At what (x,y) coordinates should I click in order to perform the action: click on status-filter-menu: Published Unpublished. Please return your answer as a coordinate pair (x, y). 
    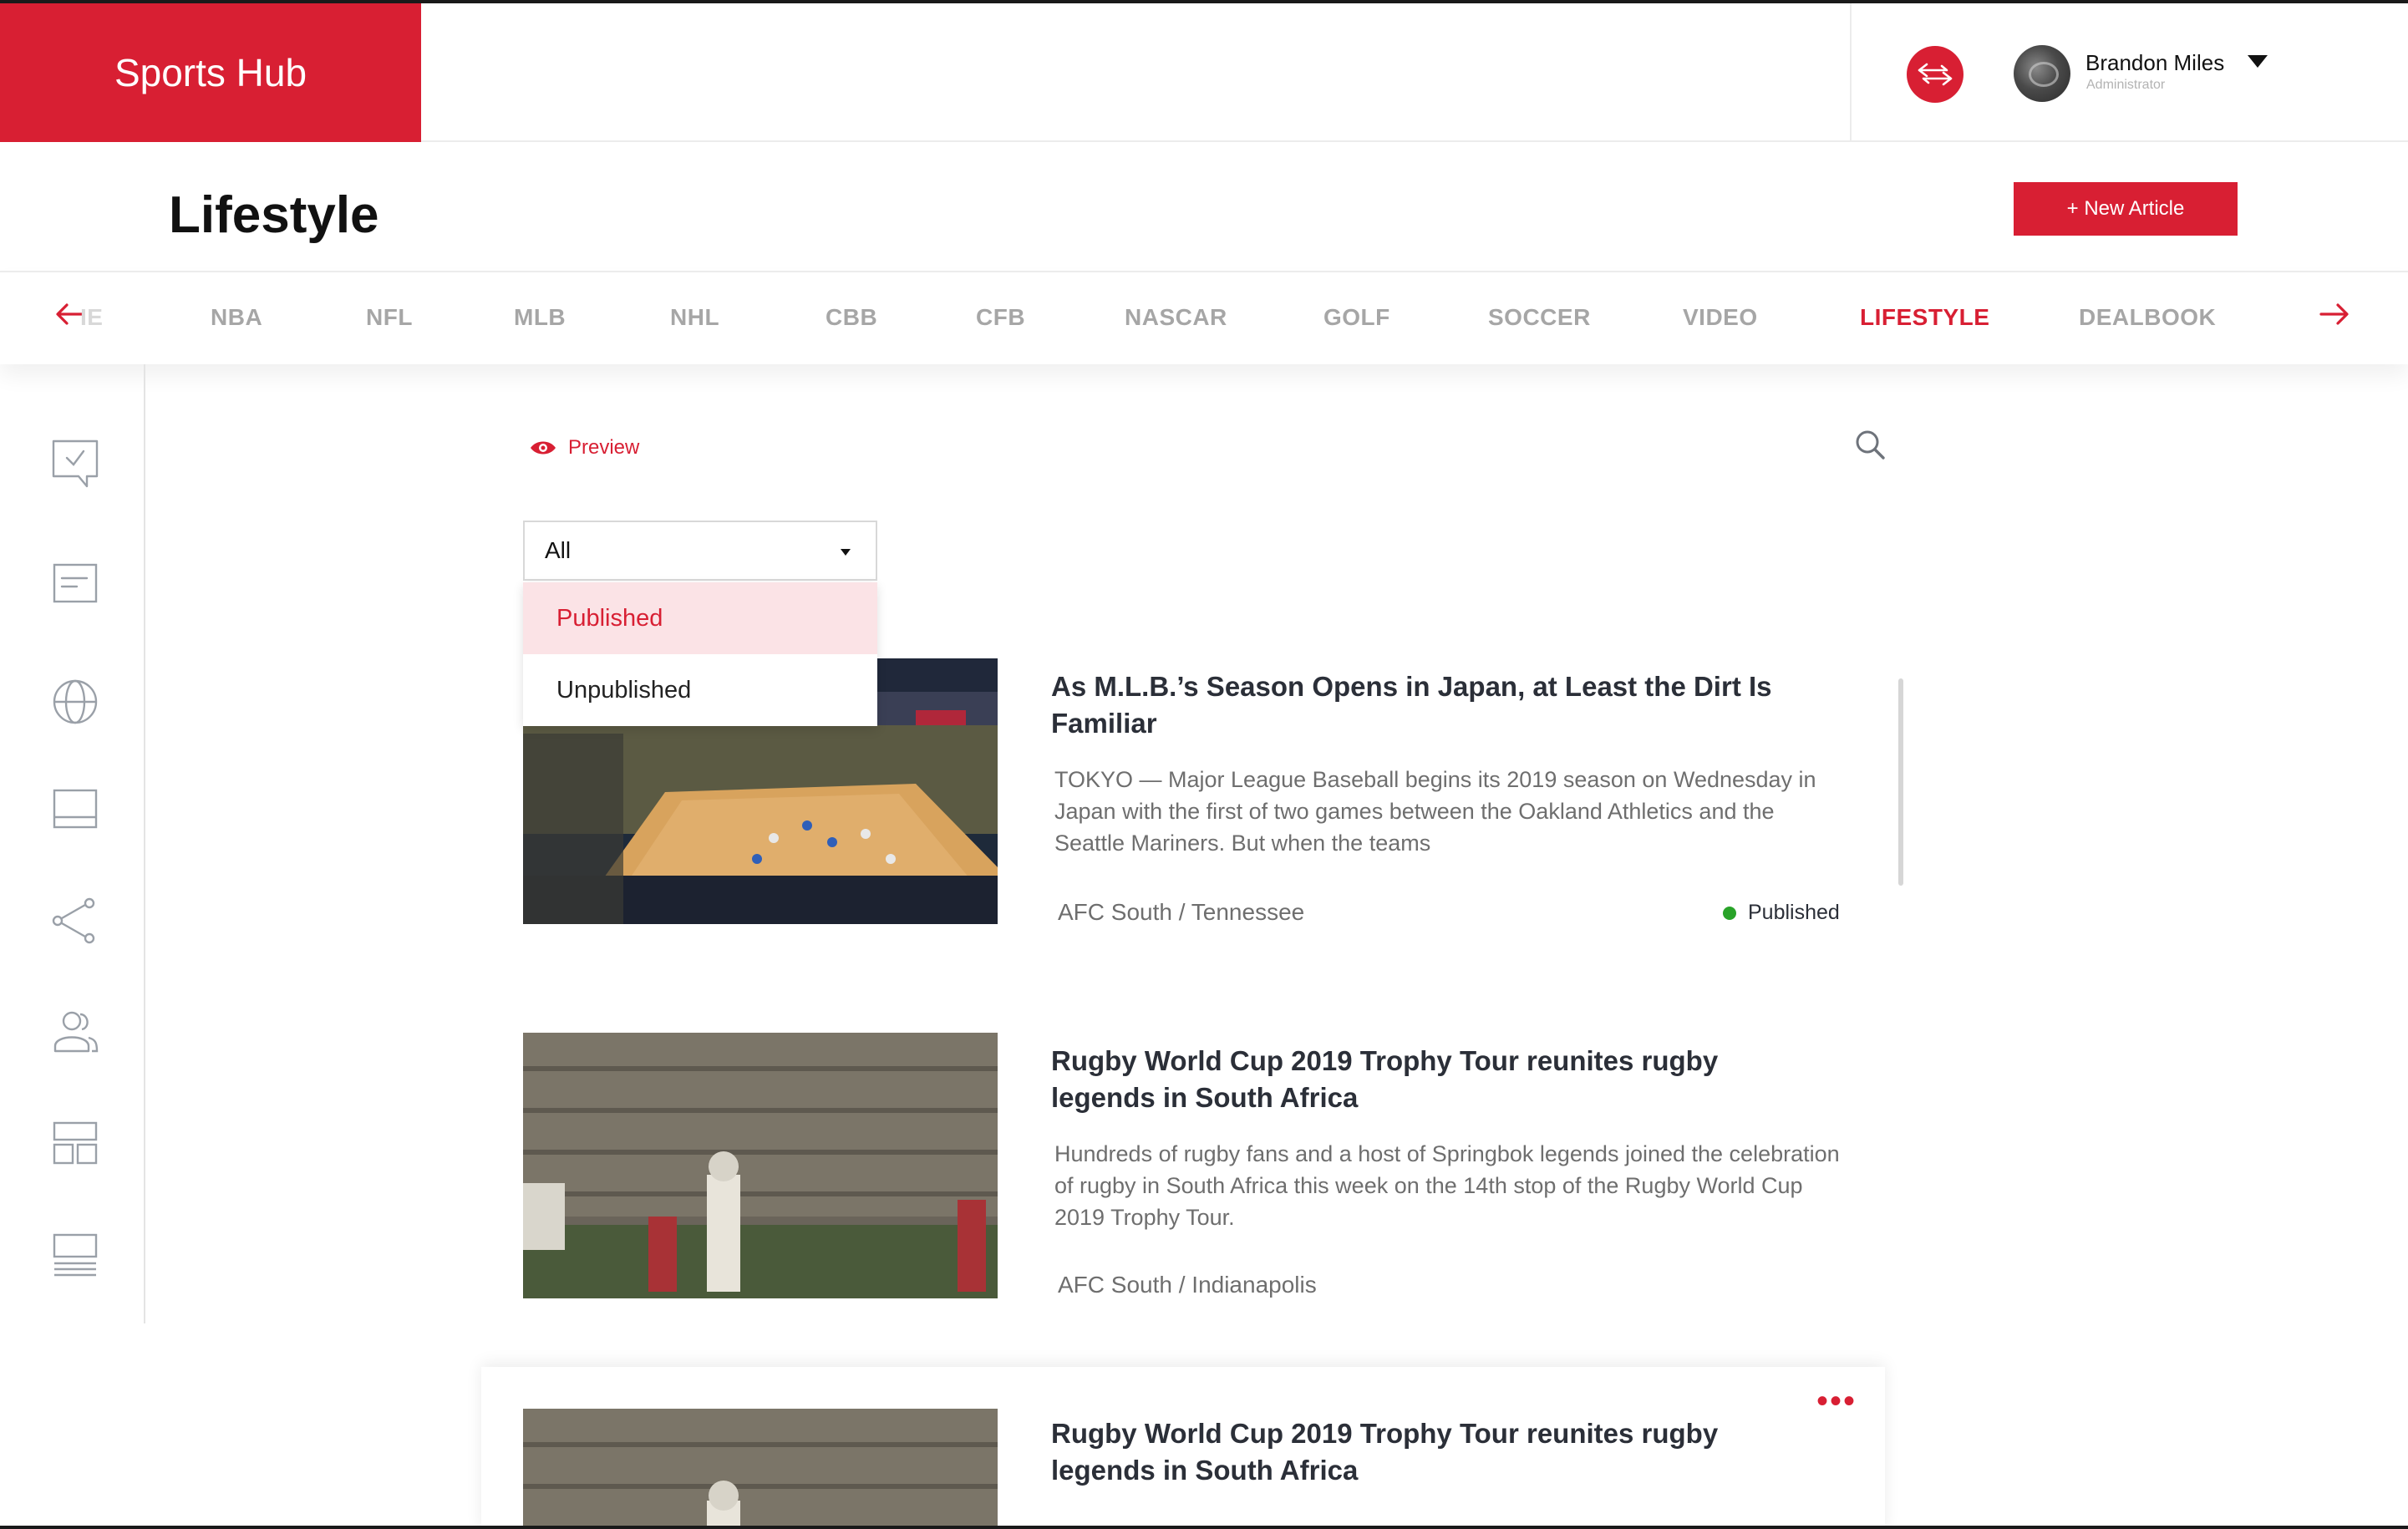
    Looking at the image, I should click on (700, 654).